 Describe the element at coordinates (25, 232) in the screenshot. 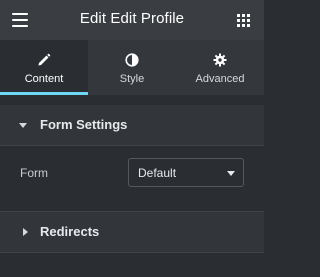

I see `caret-right-icon` at that location.